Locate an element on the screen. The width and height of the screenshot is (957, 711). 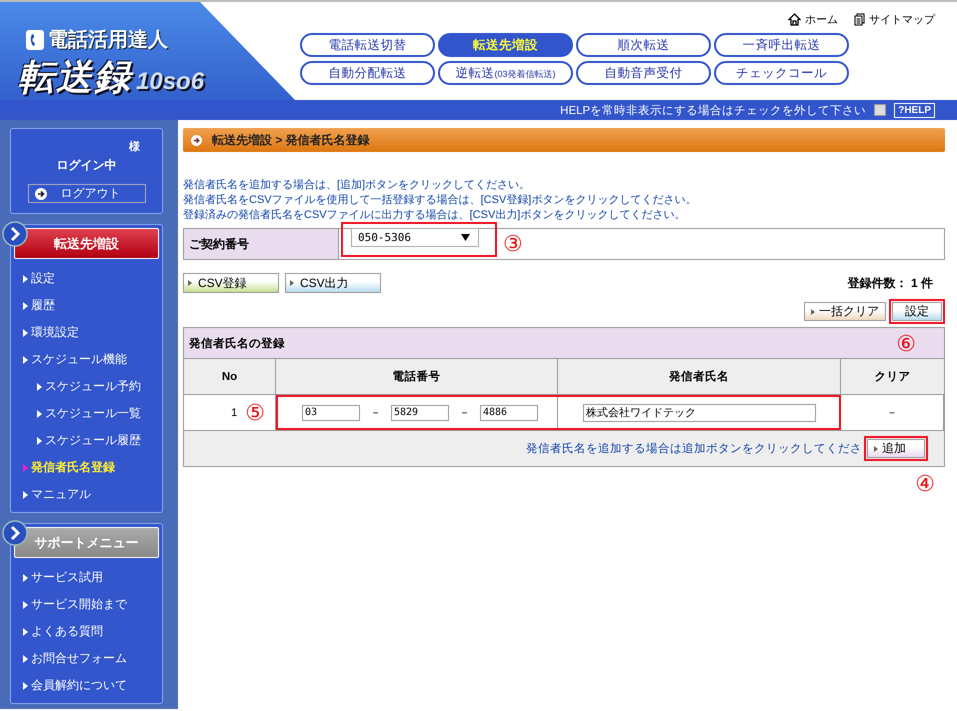
logo-title: 転送録 is located at coordinates (75, 77).